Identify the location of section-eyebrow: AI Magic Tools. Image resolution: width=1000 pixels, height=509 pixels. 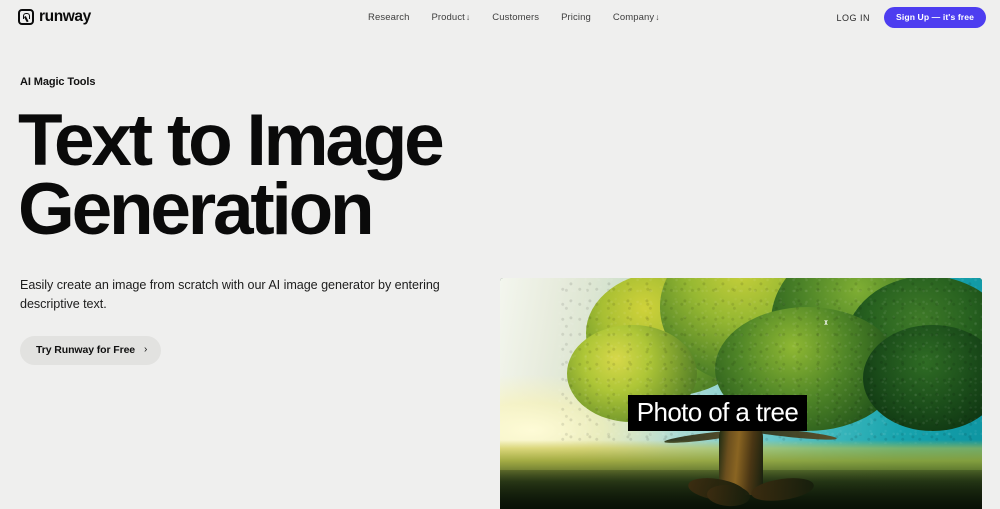
(58, 82).